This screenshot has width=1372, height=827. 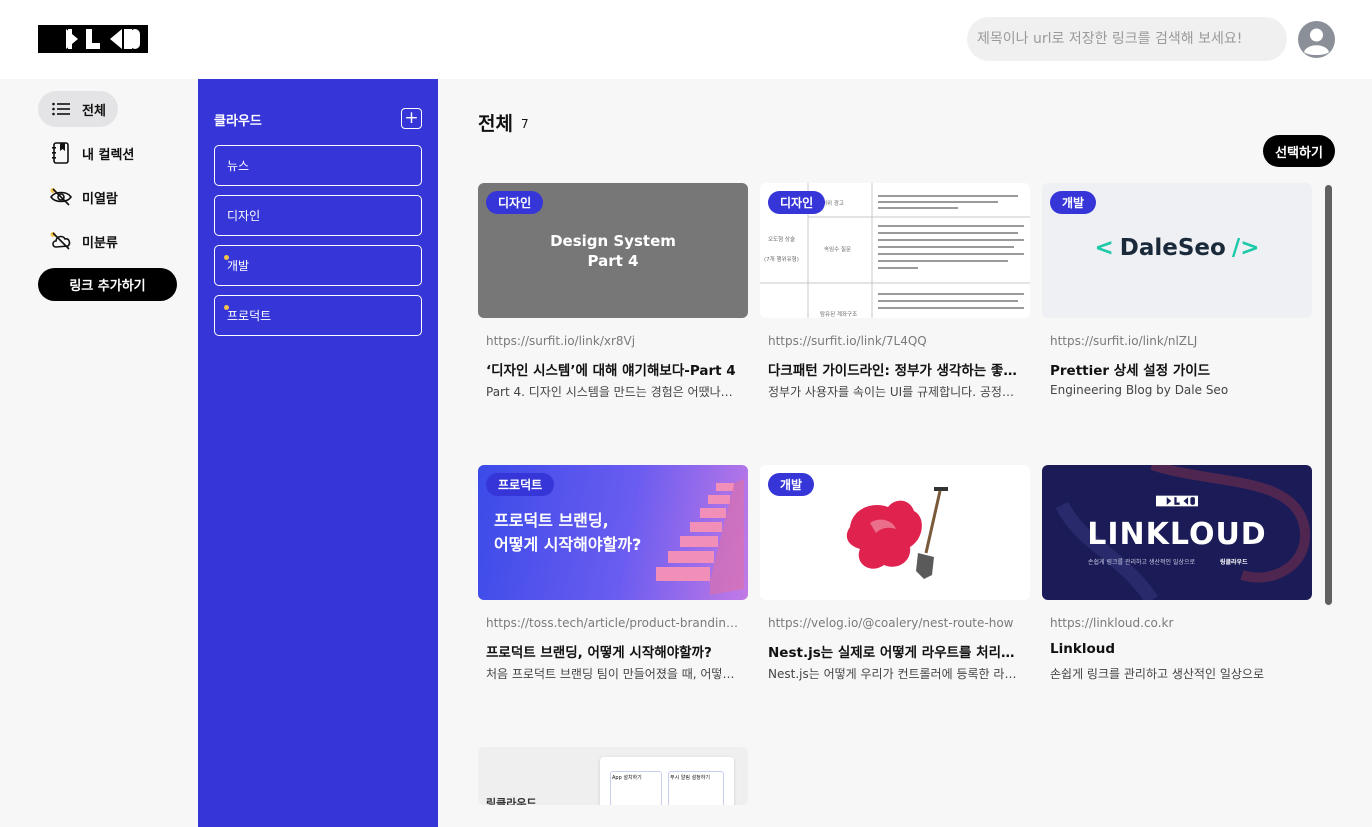 I want to click on card-url: https://velog.io/@coalery/nest-route-how, so click(x=891, y=623).